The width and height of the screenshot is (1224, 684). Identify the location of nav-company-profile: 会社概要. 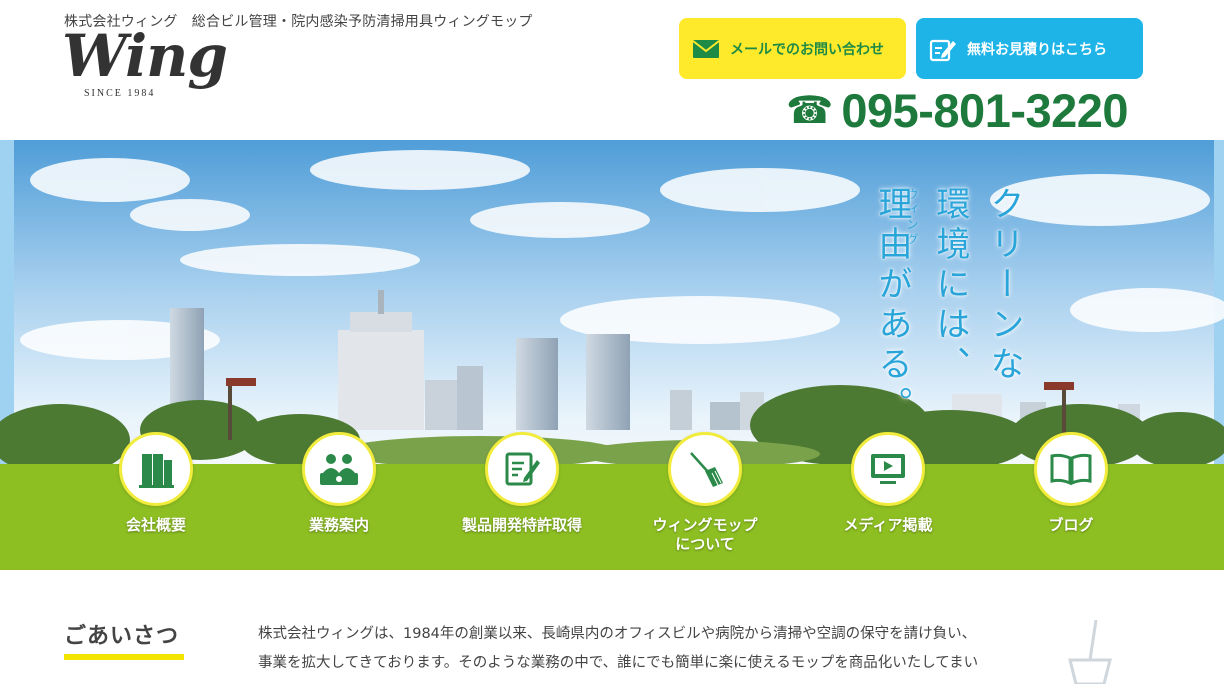
(156, 483).